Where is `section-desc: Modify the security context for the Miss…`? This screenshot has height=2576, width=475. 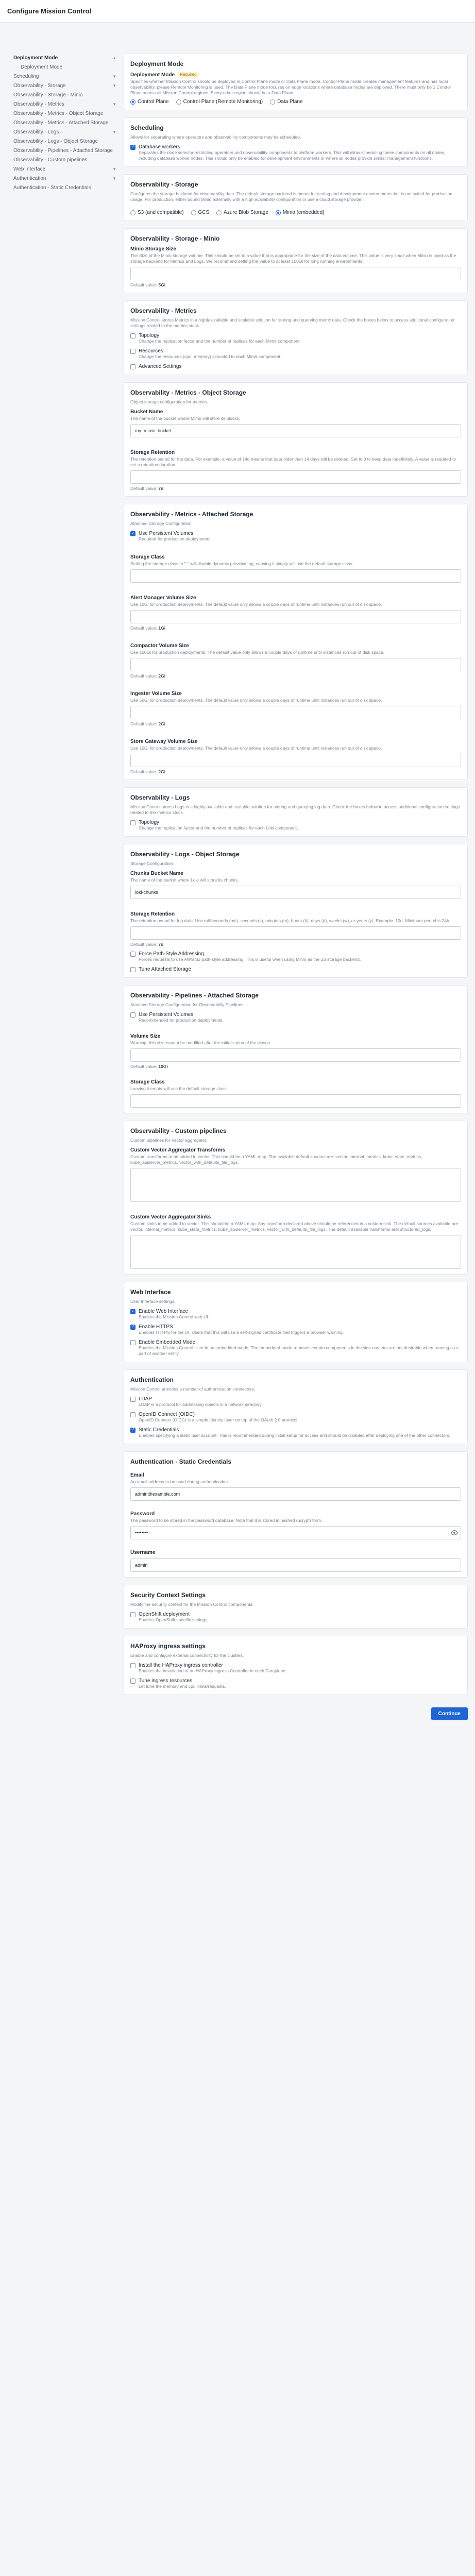
section-desc: Modify the security context for the Miss… is located at coordinates (192, 1604).